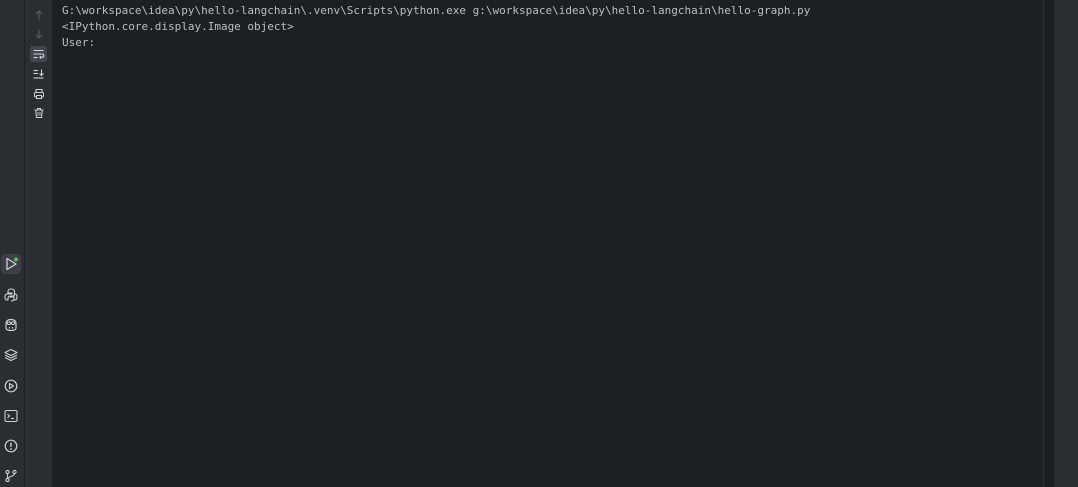 The image size is (1078, 487). I want to click on run-icon, so click(11, 264).